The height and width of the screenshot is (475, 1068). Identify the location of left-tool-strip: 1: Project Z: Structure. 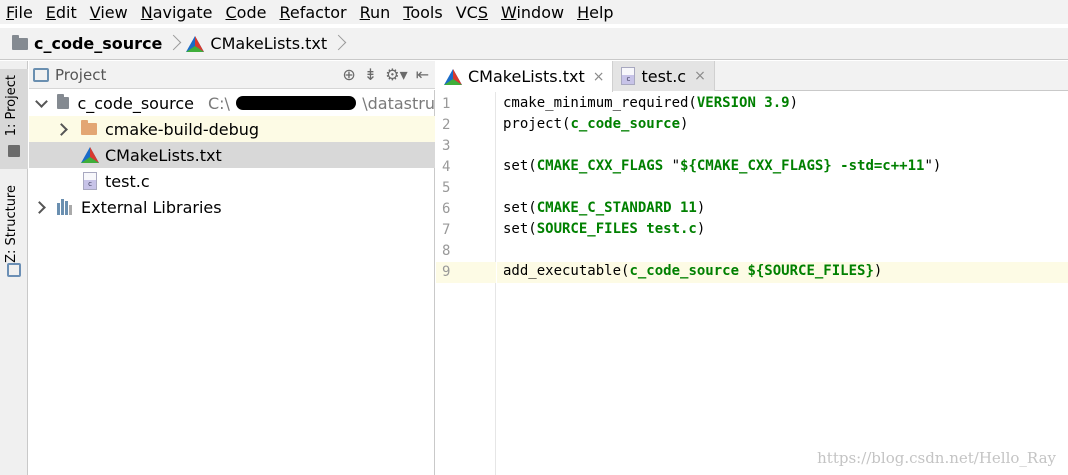
(14, 268).